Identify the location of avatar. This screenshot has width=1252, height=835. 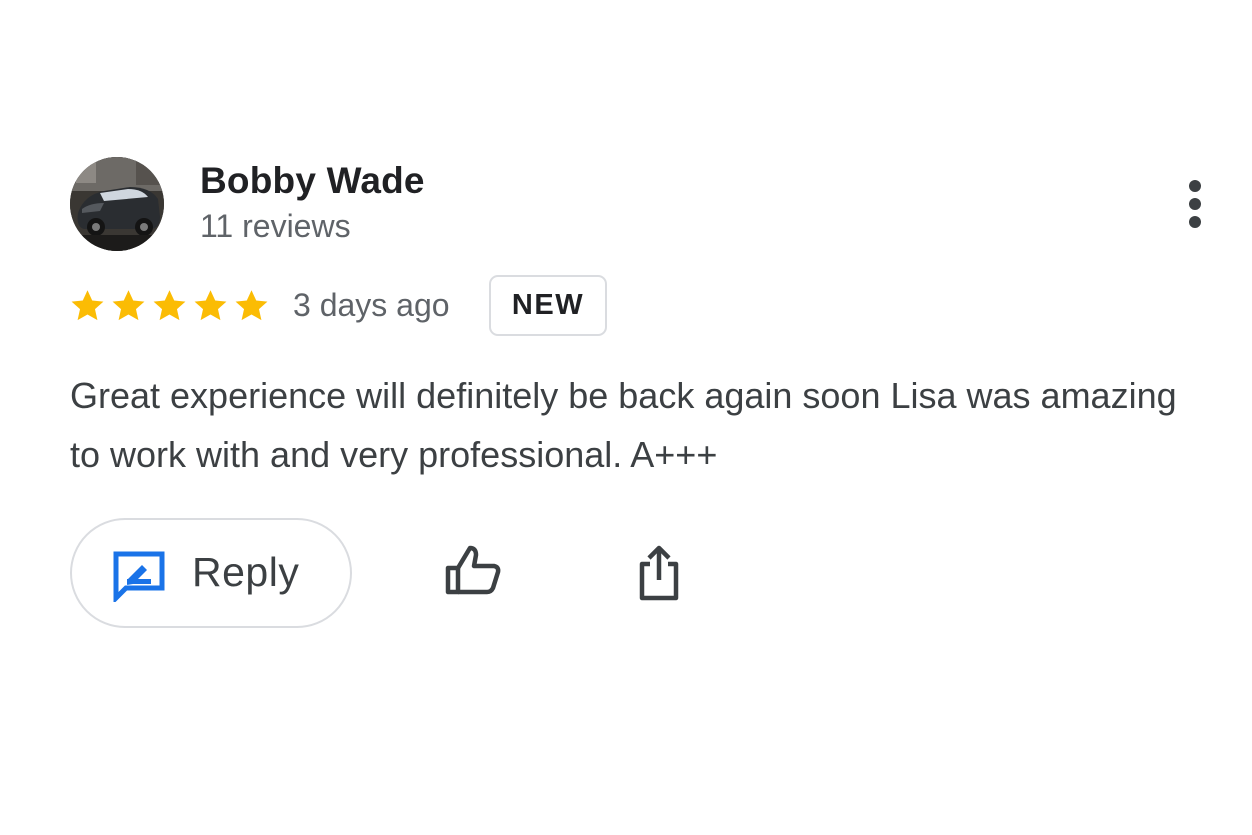
(117, 204).